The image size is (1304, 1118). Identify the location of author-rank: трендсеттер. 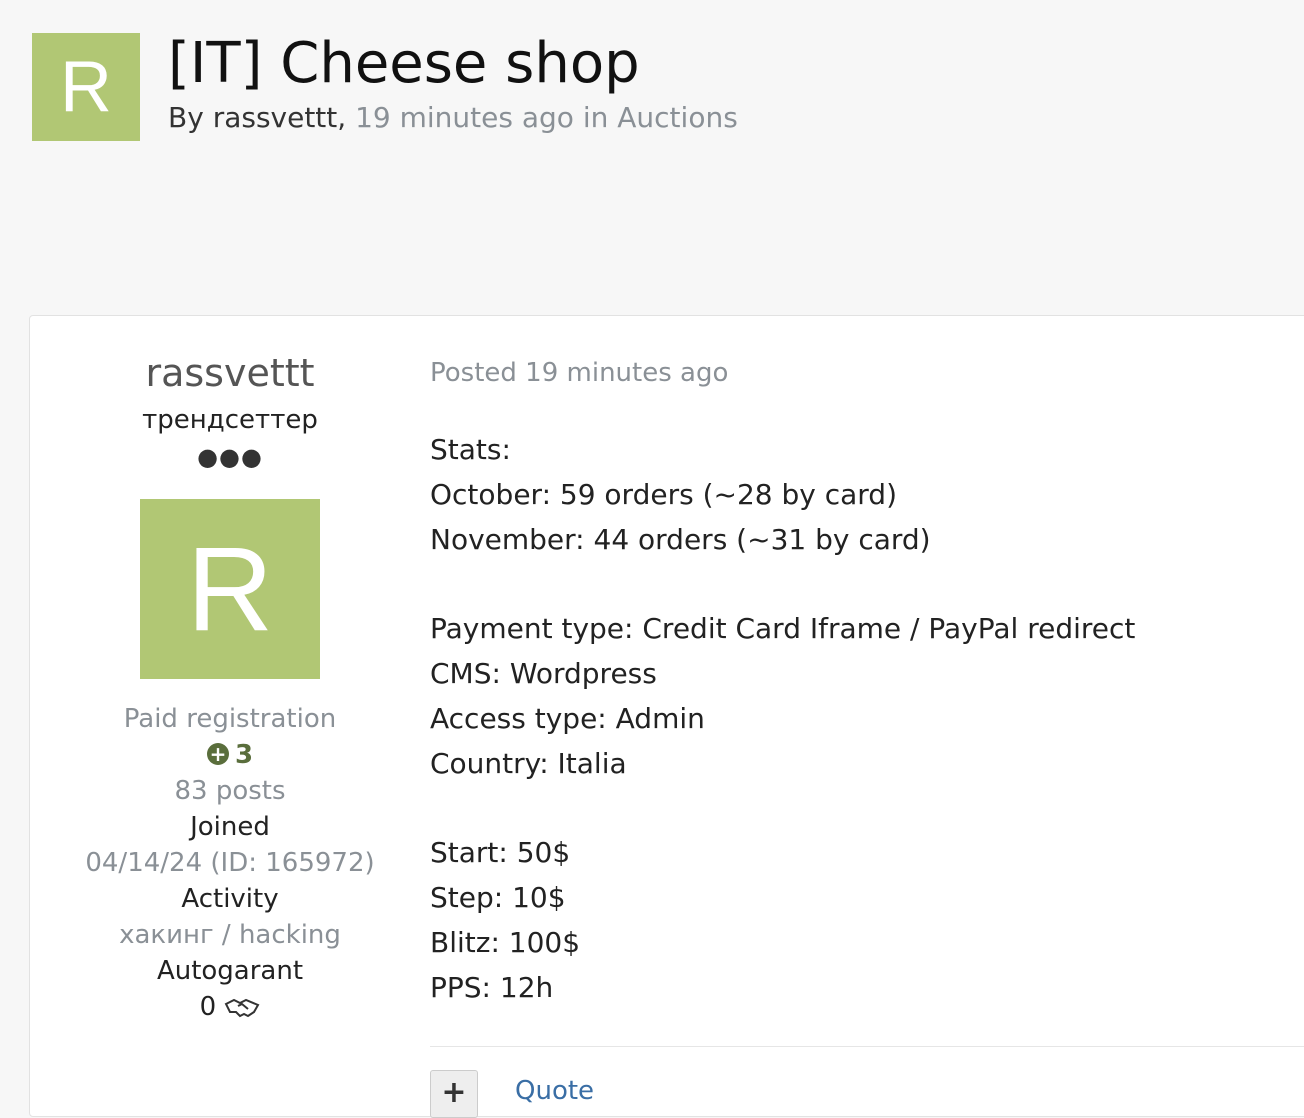
(230, 420).